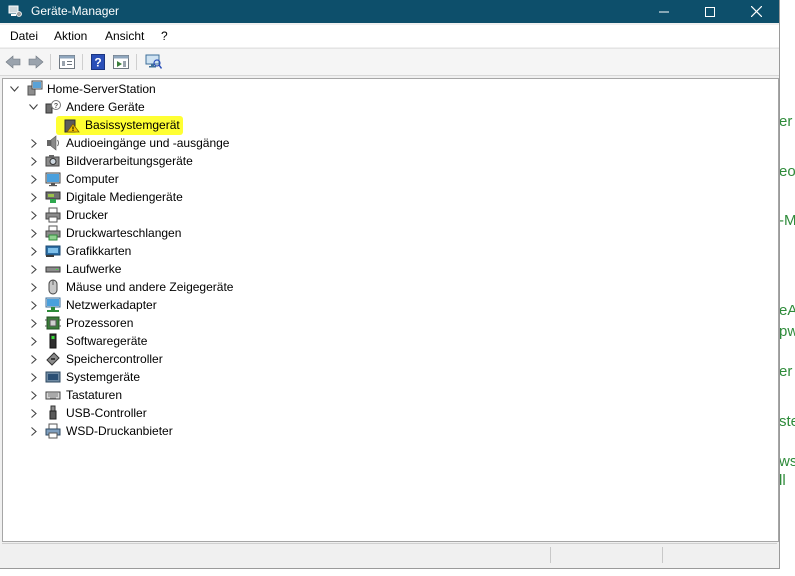 The height and width of the screenshot is (576, 795). I want to click on close-button, so click(756, 11).